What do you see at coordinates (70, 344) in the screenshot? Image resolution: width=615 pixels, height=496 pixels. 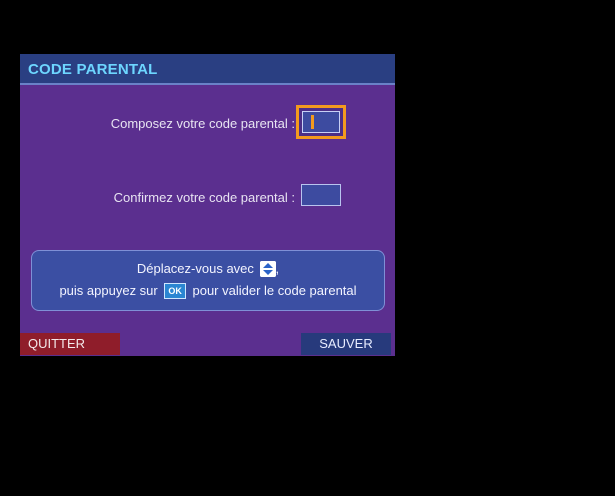 I see `quit-button: QUITTER` at bounding box center [70, 344].